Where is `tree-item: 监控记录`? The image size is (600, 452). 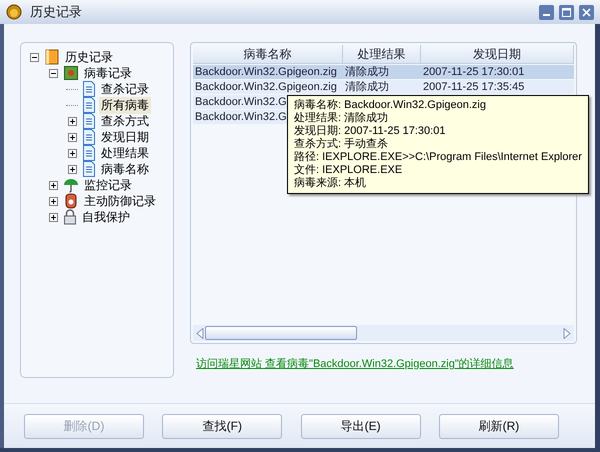 tree-item: 监控记录 is located at coordinates (108, 185).